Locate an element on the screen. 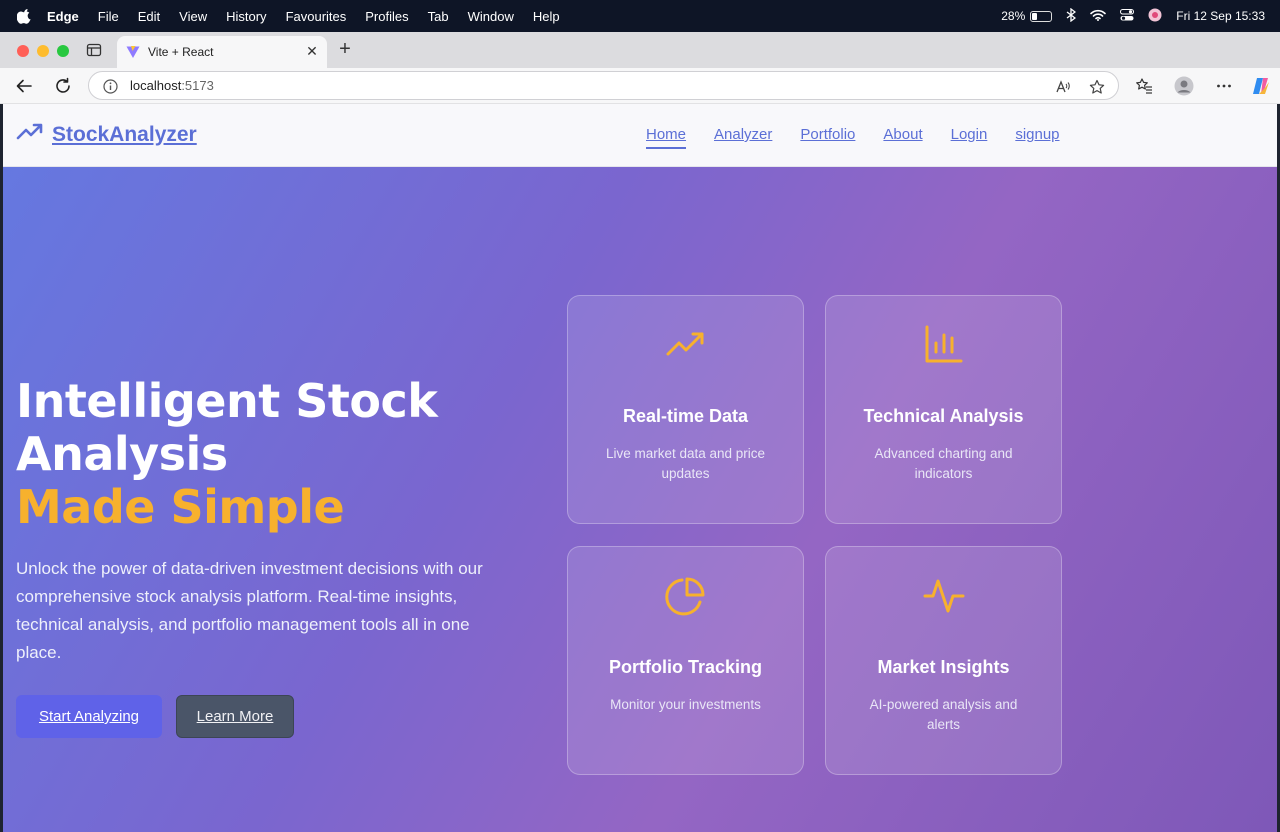 This screenshot has width=1280, height=832. tab-title: Vite + React is located at coordinates (181, 52).